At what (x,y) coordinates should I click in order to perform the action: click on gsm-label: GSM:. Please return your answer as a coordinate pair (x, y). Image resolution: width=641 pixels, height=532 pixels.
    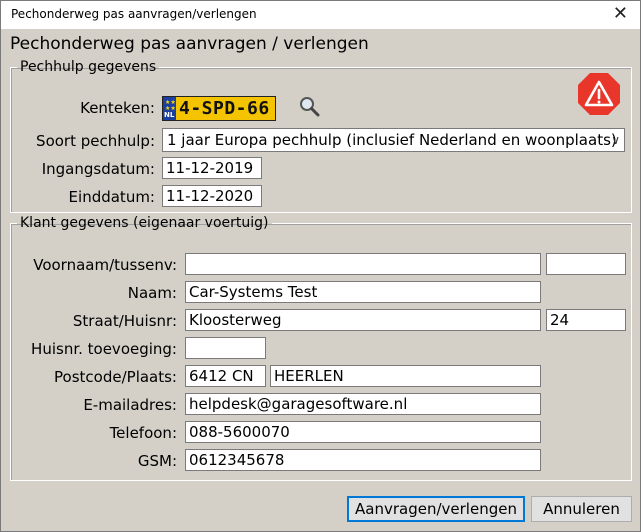
    Looking at the image, I should click on (157, 461).